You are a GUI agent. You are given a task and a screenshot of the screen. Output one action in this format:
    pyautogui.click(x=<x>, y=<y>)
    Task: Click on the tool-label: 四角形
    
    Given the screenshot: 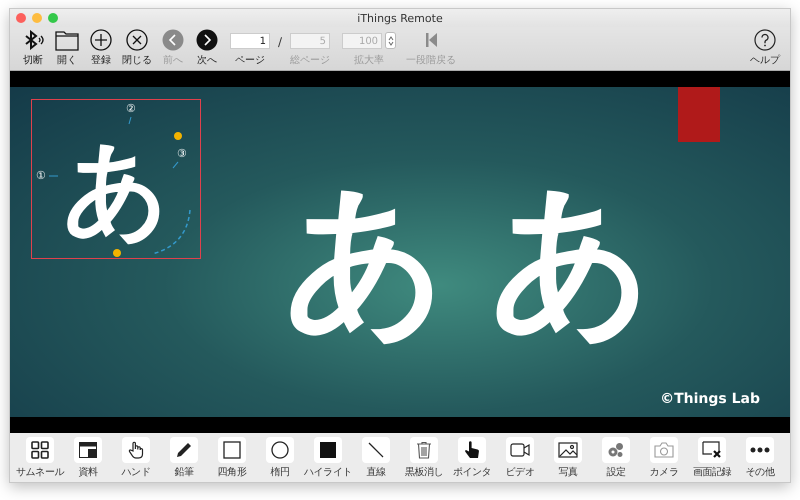 What is the action you would take?
    pyautogui.click(x=232, y=472)
    